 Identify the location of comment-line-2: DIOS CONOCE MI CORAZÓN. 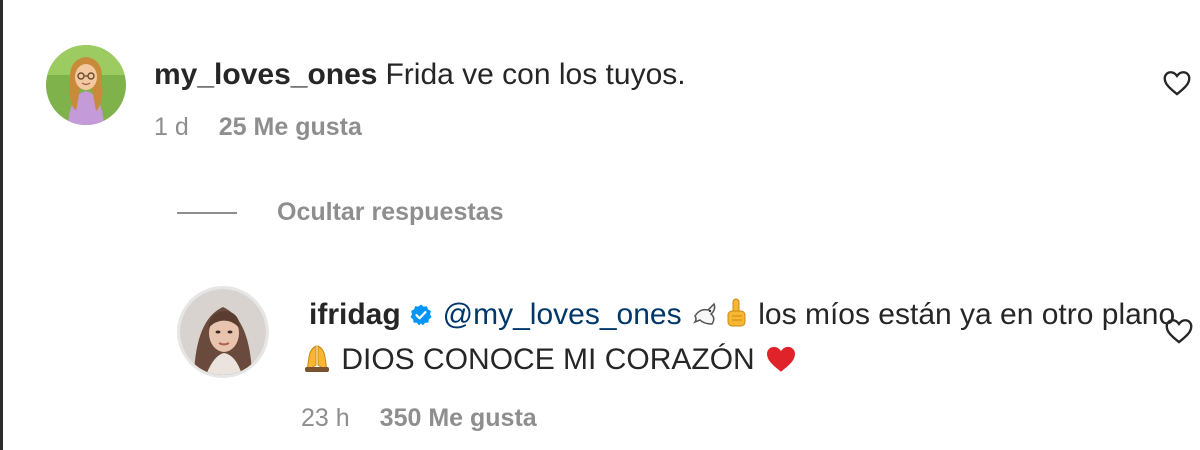
(550, 362).